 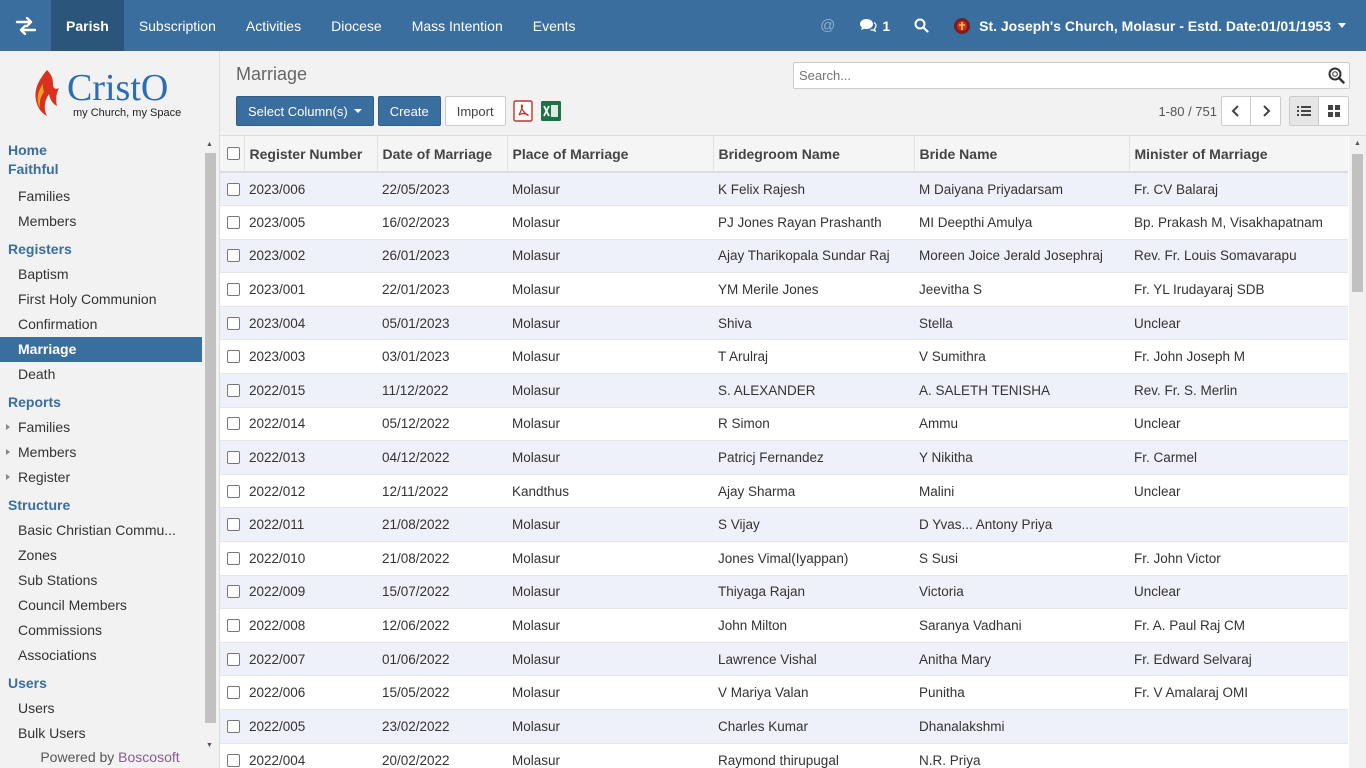 I want to click on sidebar-home: Home, so click(x=101, y=150).